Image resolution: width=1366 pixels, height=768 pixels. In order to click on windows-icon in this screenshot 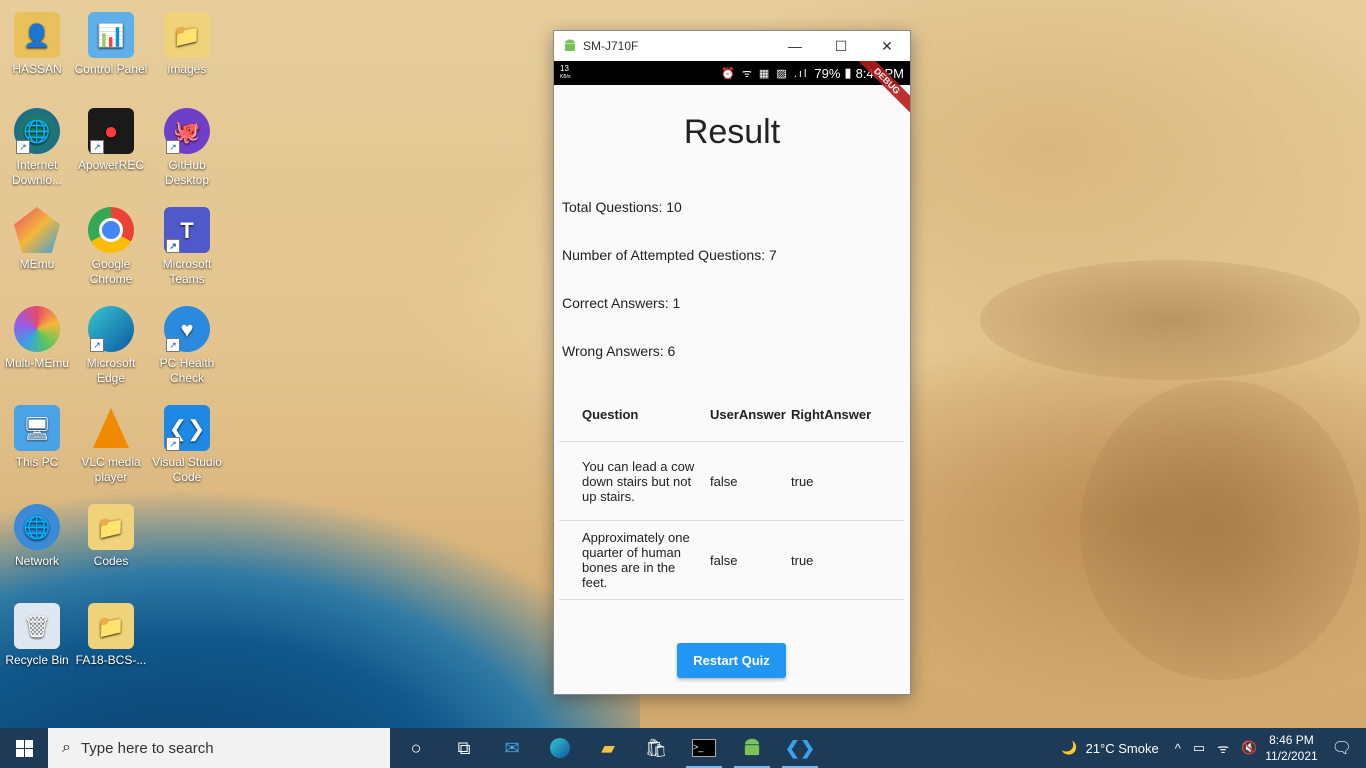, I will do `click(24, 748)`.